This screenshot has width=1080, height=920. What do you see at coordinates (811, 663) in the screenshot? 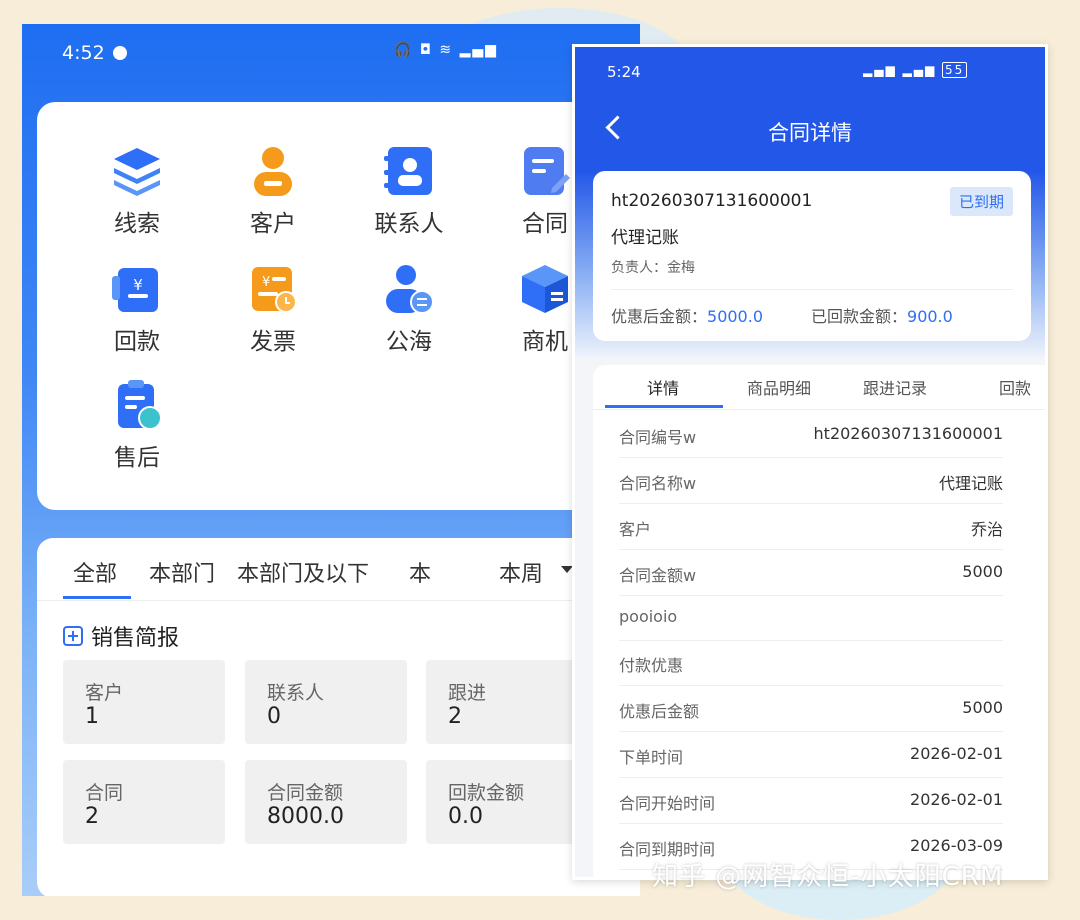
I see `detail-row: 付款优惠` at bounding box center [811, 663].